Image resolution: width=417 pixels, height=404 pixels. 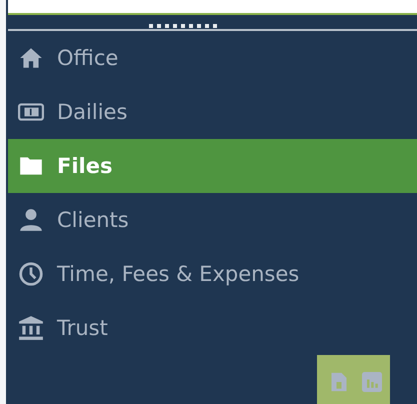 I want to click on menu-item: Dailies, so click(x=212, y=112).